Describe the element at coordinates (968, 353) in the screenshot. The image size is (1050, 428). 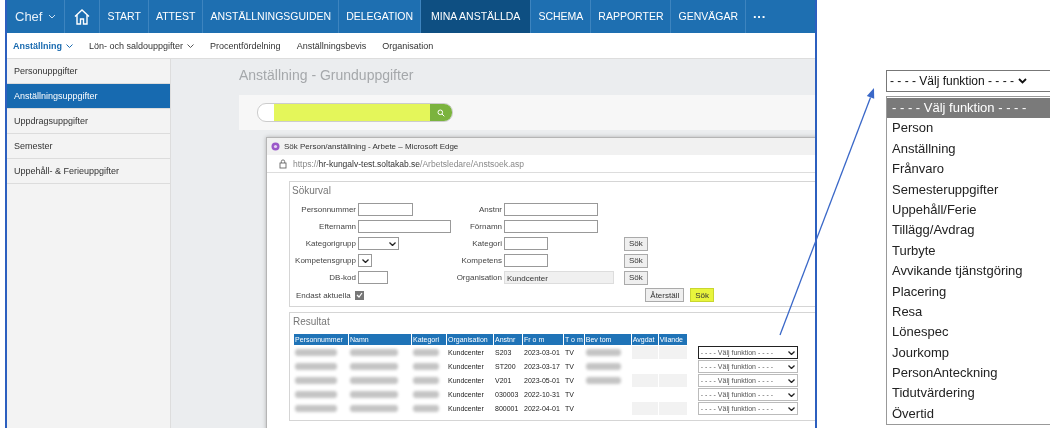
I see `dropdown-option: Jourkomp` at that location.